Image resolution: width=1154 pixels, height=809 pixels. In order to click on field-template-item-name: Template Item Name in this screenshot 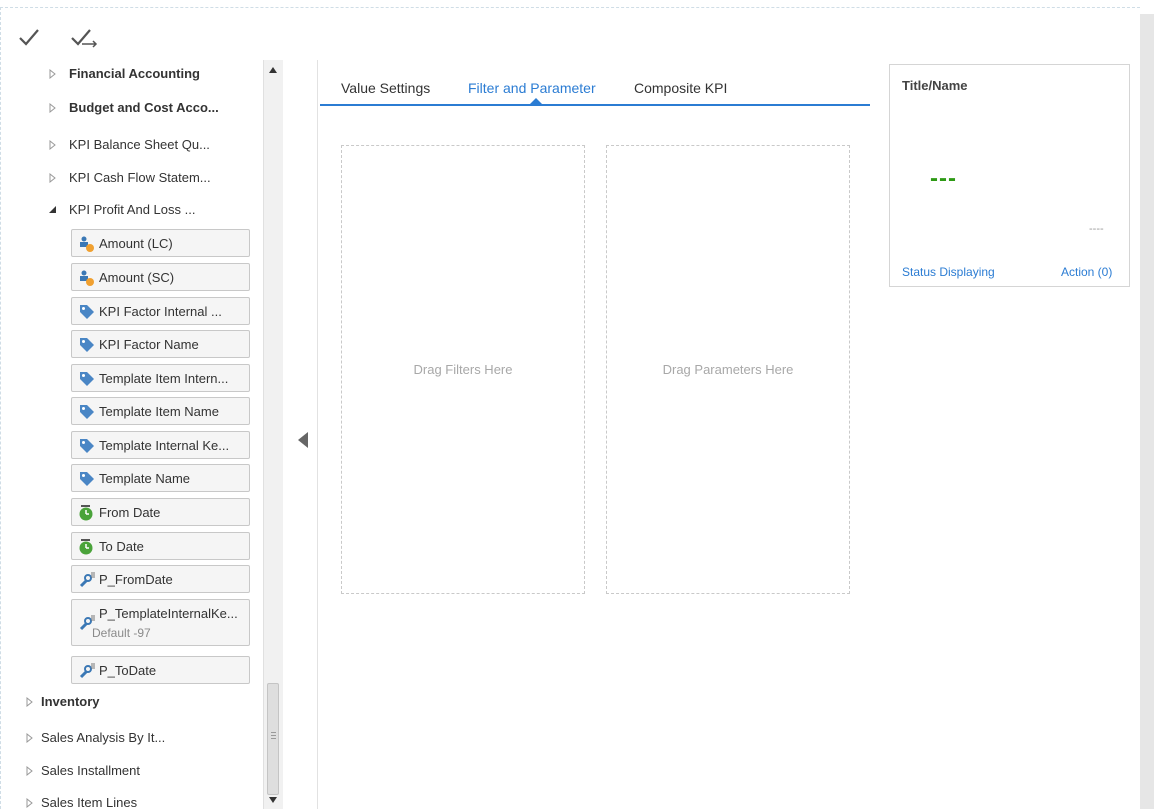, I will do `click(160, 411)`.